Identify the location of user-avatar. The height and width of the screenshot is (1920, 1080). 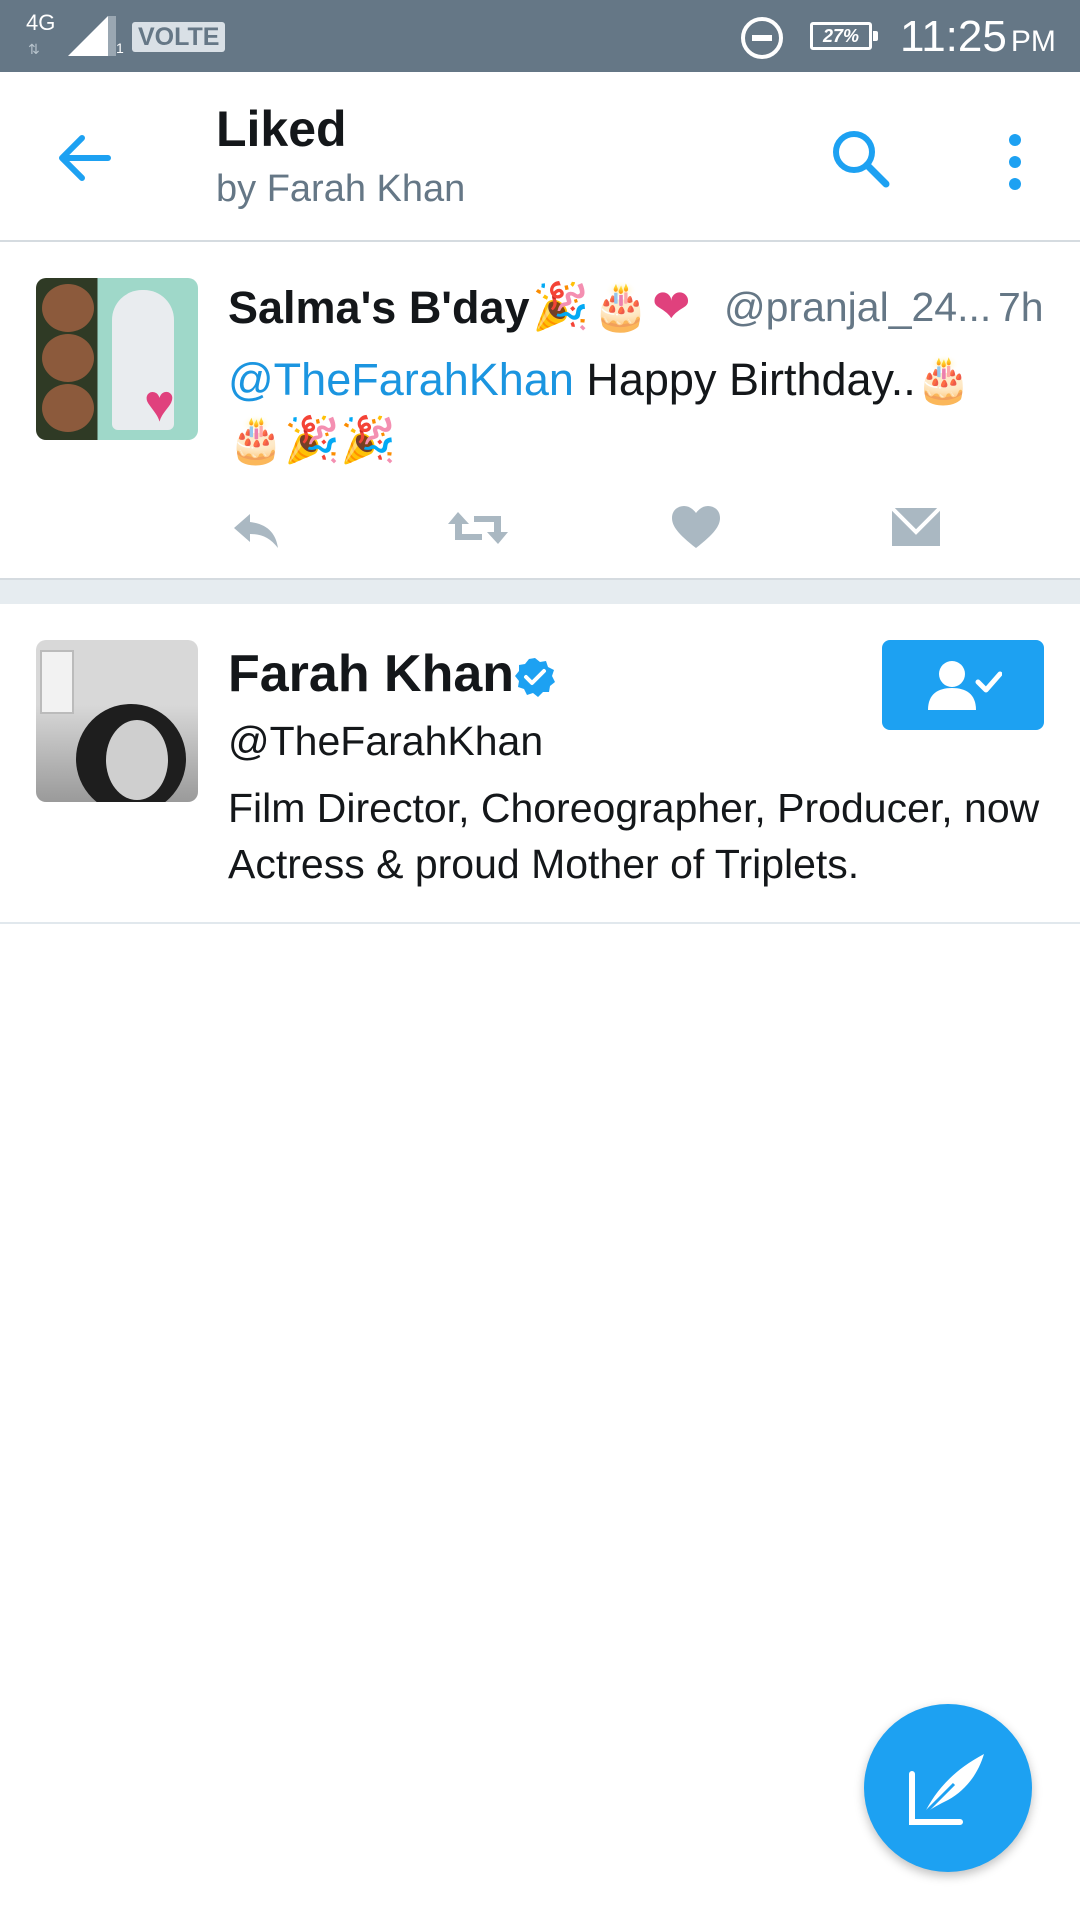
(117, 721).